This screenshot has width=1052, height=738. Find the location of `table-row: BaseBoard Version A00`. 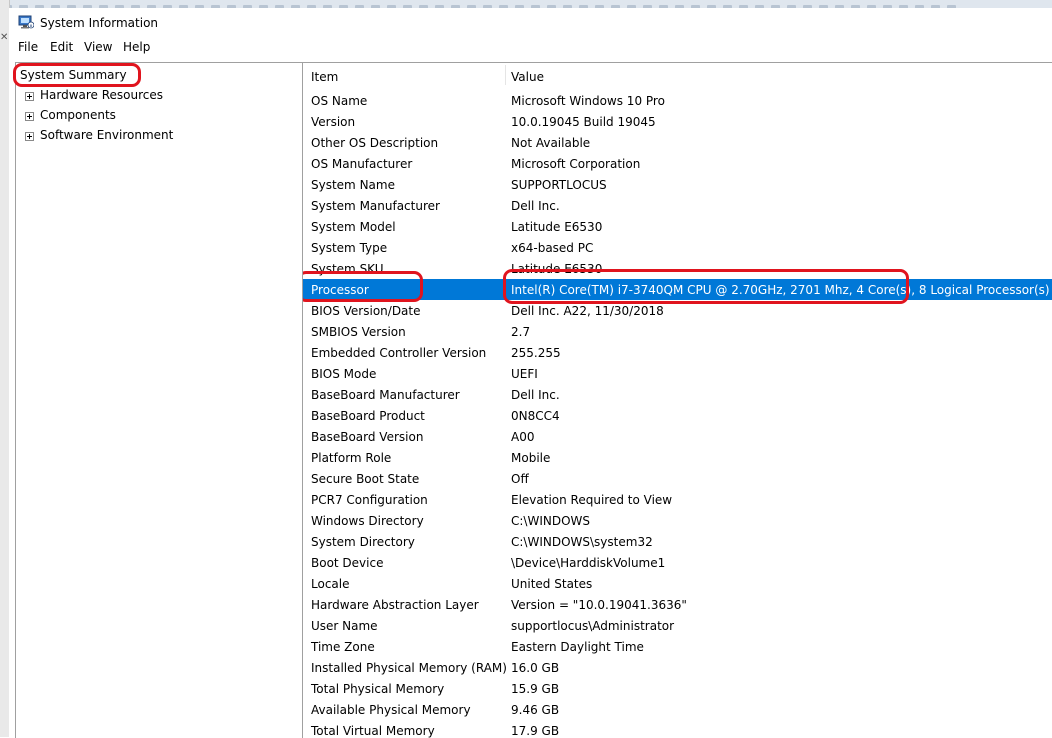

table-row: BaseBoard Version A00 is located at coordinates (677, 436).